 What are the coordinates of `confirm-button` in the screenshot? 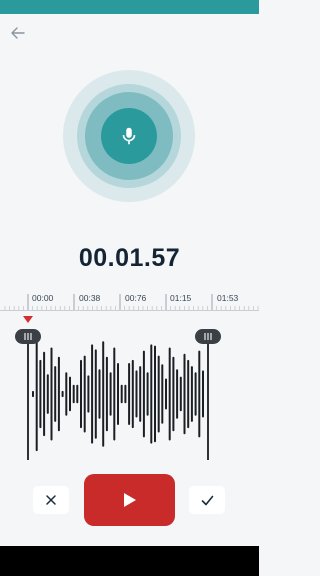 It's located at (207, 500).